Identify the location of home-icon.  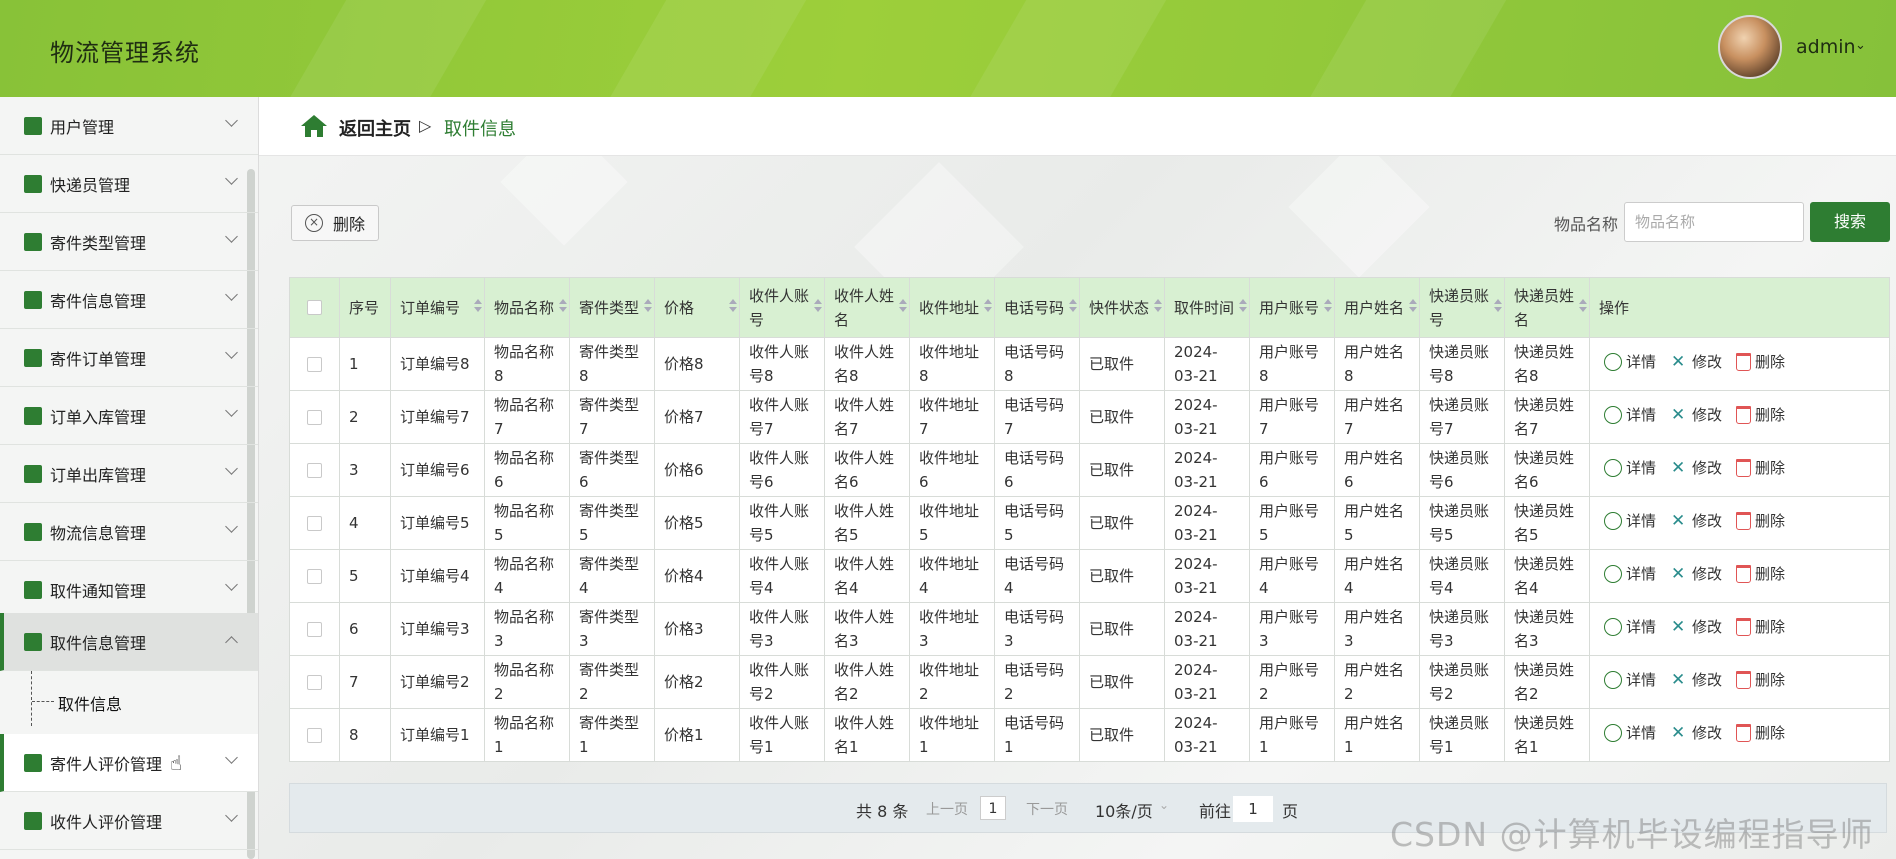
(314, 126).